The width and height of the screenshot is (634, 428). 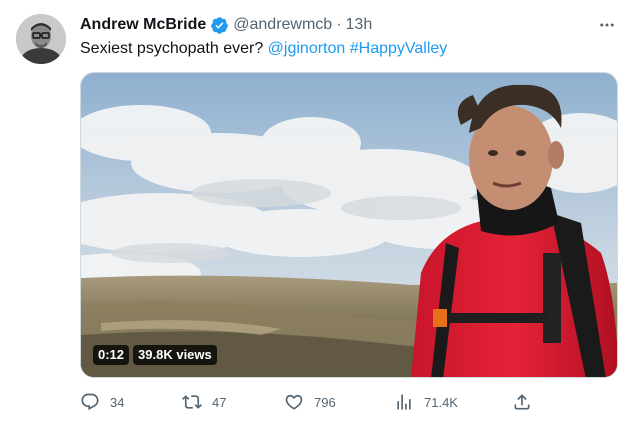 What do you see at coordinates (607, 25) in the screenshot?
I see `more-icon` at bounding box center [607, 25].